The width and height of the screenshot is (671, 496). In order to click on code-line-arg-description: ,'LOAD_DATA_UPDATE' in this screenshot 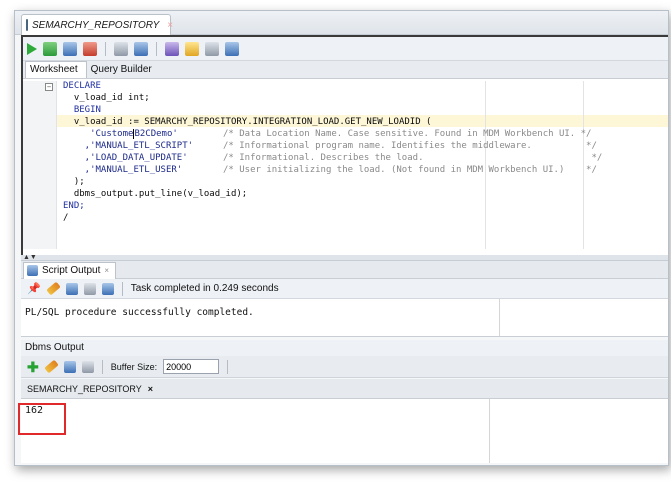, I will do `click(125, 158)`.